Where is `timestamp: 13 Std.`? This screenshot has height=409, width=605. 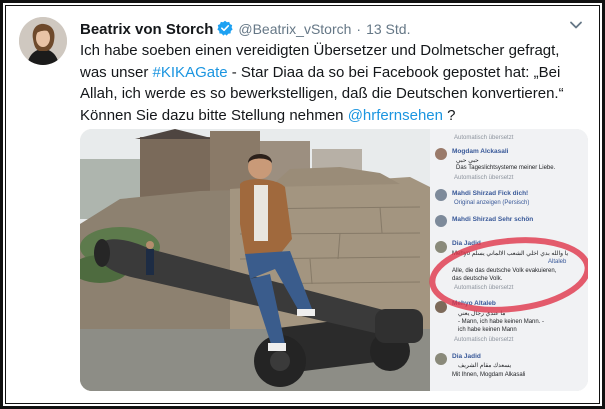 timestamp: 13 Std. is located at coordinates (388, 29).